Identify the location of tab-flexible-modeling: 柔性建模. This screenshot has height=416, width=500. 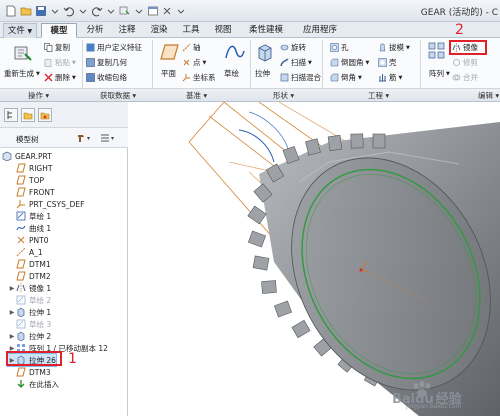
(266, 30).